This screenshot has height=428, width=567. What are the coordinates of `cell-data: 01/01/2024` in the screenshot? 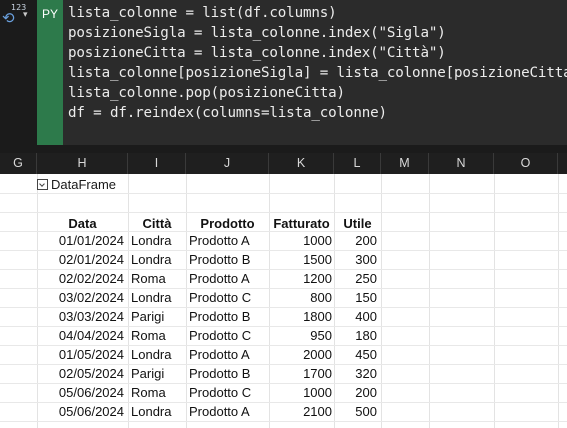 It's located at (82, 240).